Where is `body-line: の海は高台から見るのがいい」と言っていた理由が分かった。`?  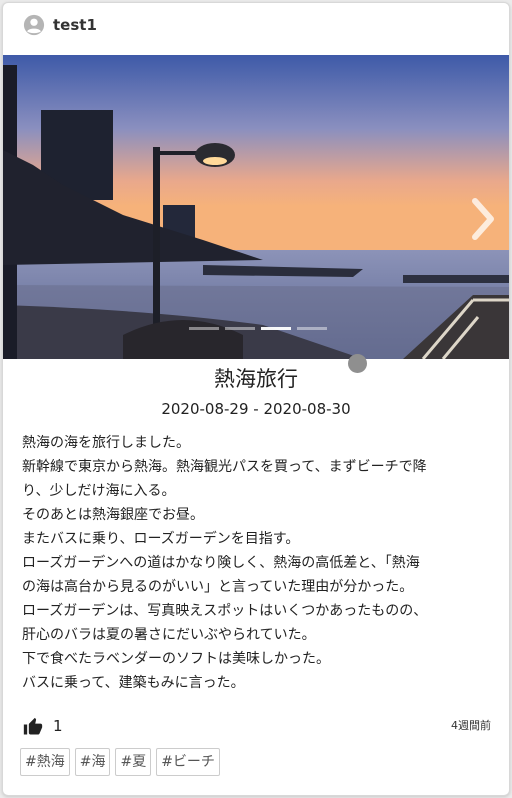 body-line: の海は高台から見るのがいい」と言っていた理由が分かった。 is located at coordinates (218, 587).